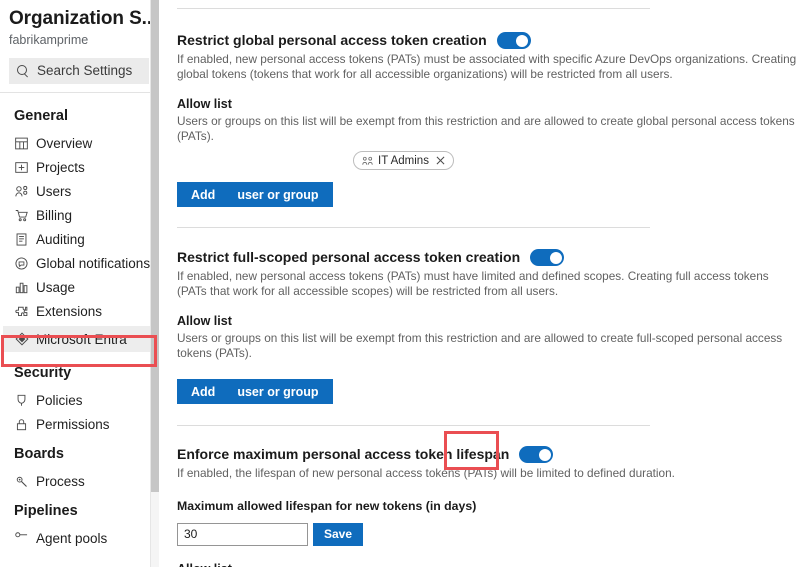  What do you see at coordinates (39, 454) in the screenshot?
I see `sidebar-heading-boards: Boards` at bounding box center [39, 454].